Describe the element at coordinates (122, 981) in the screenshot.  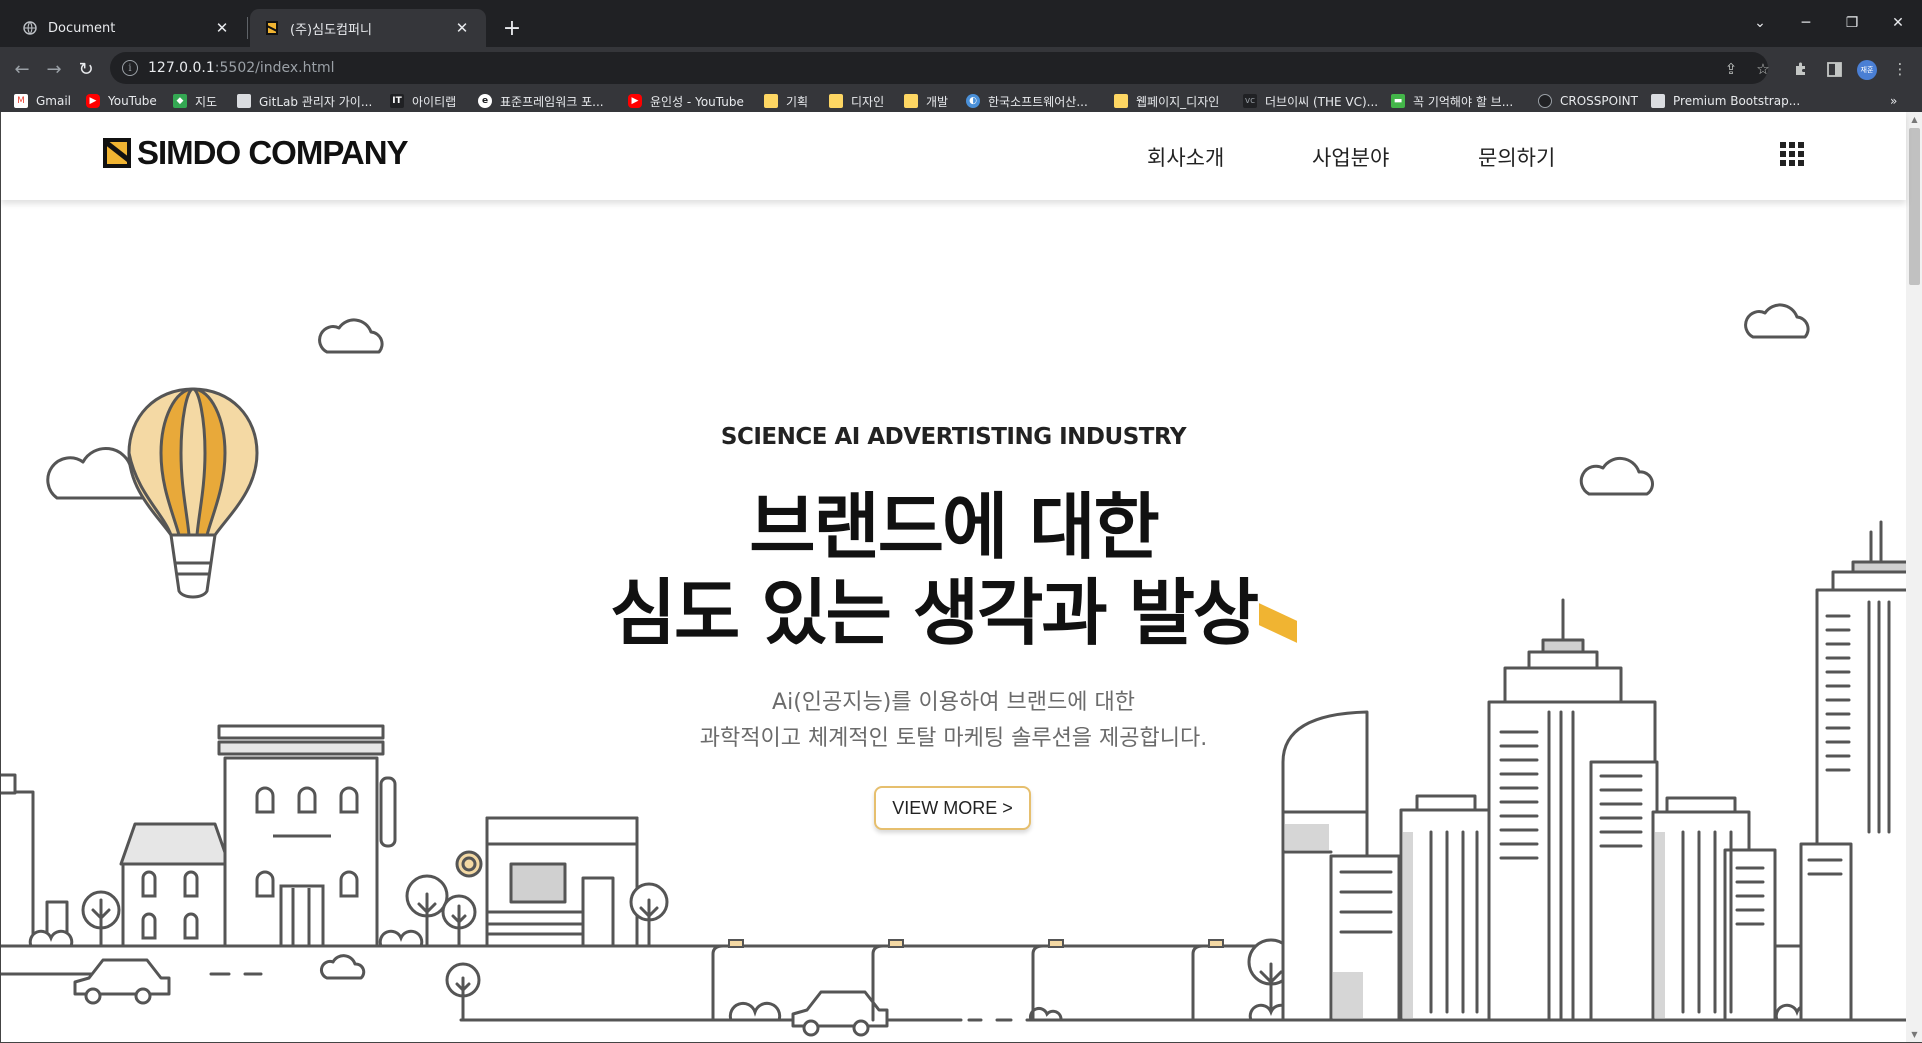
I see `car-icon` at that location.